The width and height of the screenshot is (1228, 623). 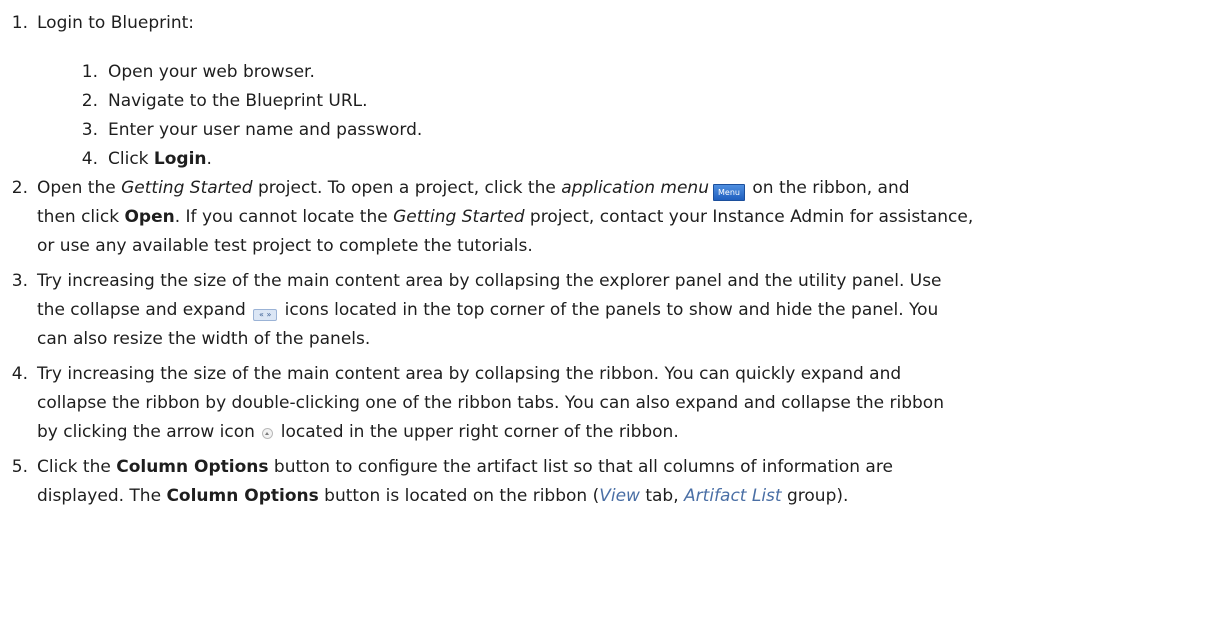 I want to click on step-number: 1., so click(x=19, y=23).